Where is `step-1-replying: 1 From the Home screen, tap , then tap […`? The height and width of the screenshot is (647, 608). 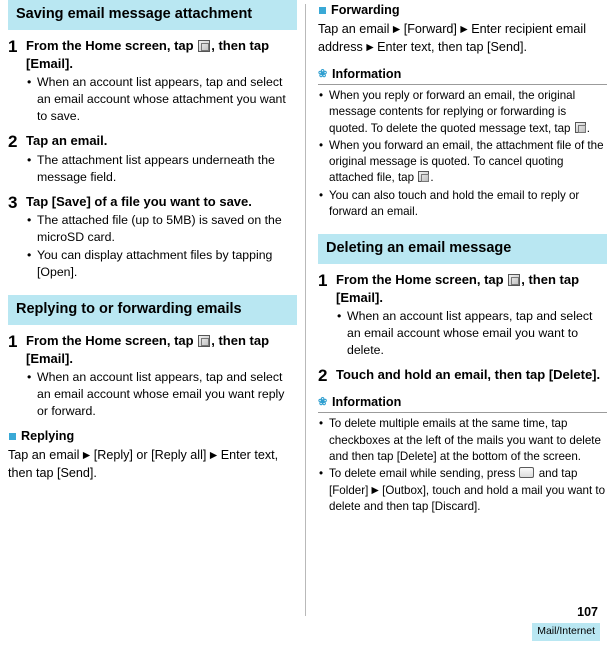 step-1-replying: 1 From the Home screen, tap , then tap [… is located at coordinates (152, 376).